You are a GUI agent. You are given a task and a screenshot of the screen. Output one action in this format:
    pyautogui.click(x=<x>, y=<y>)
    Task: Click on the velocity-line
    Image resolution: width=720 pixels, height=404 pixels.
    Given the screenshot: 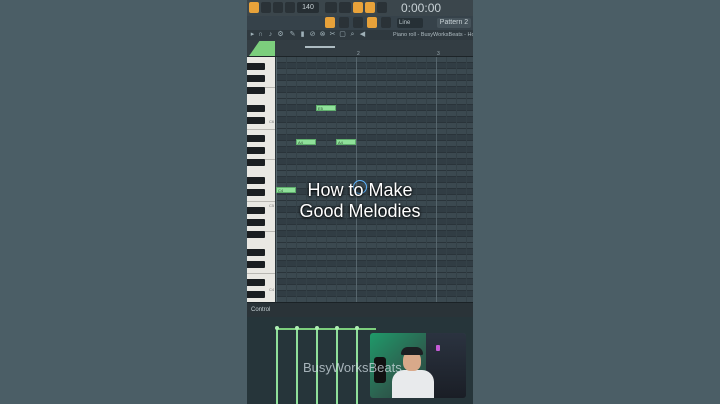 What is the action you would take?
    pyautogui.click(x=326, y=329)
    